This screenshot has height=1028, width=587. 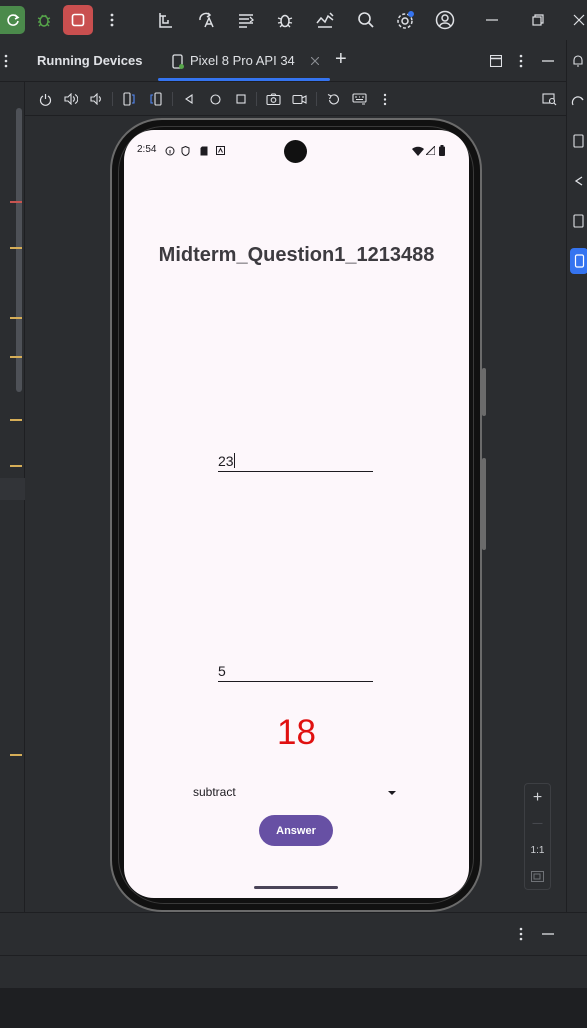 I want to click on battery-icon, so click(x=442, y=150).